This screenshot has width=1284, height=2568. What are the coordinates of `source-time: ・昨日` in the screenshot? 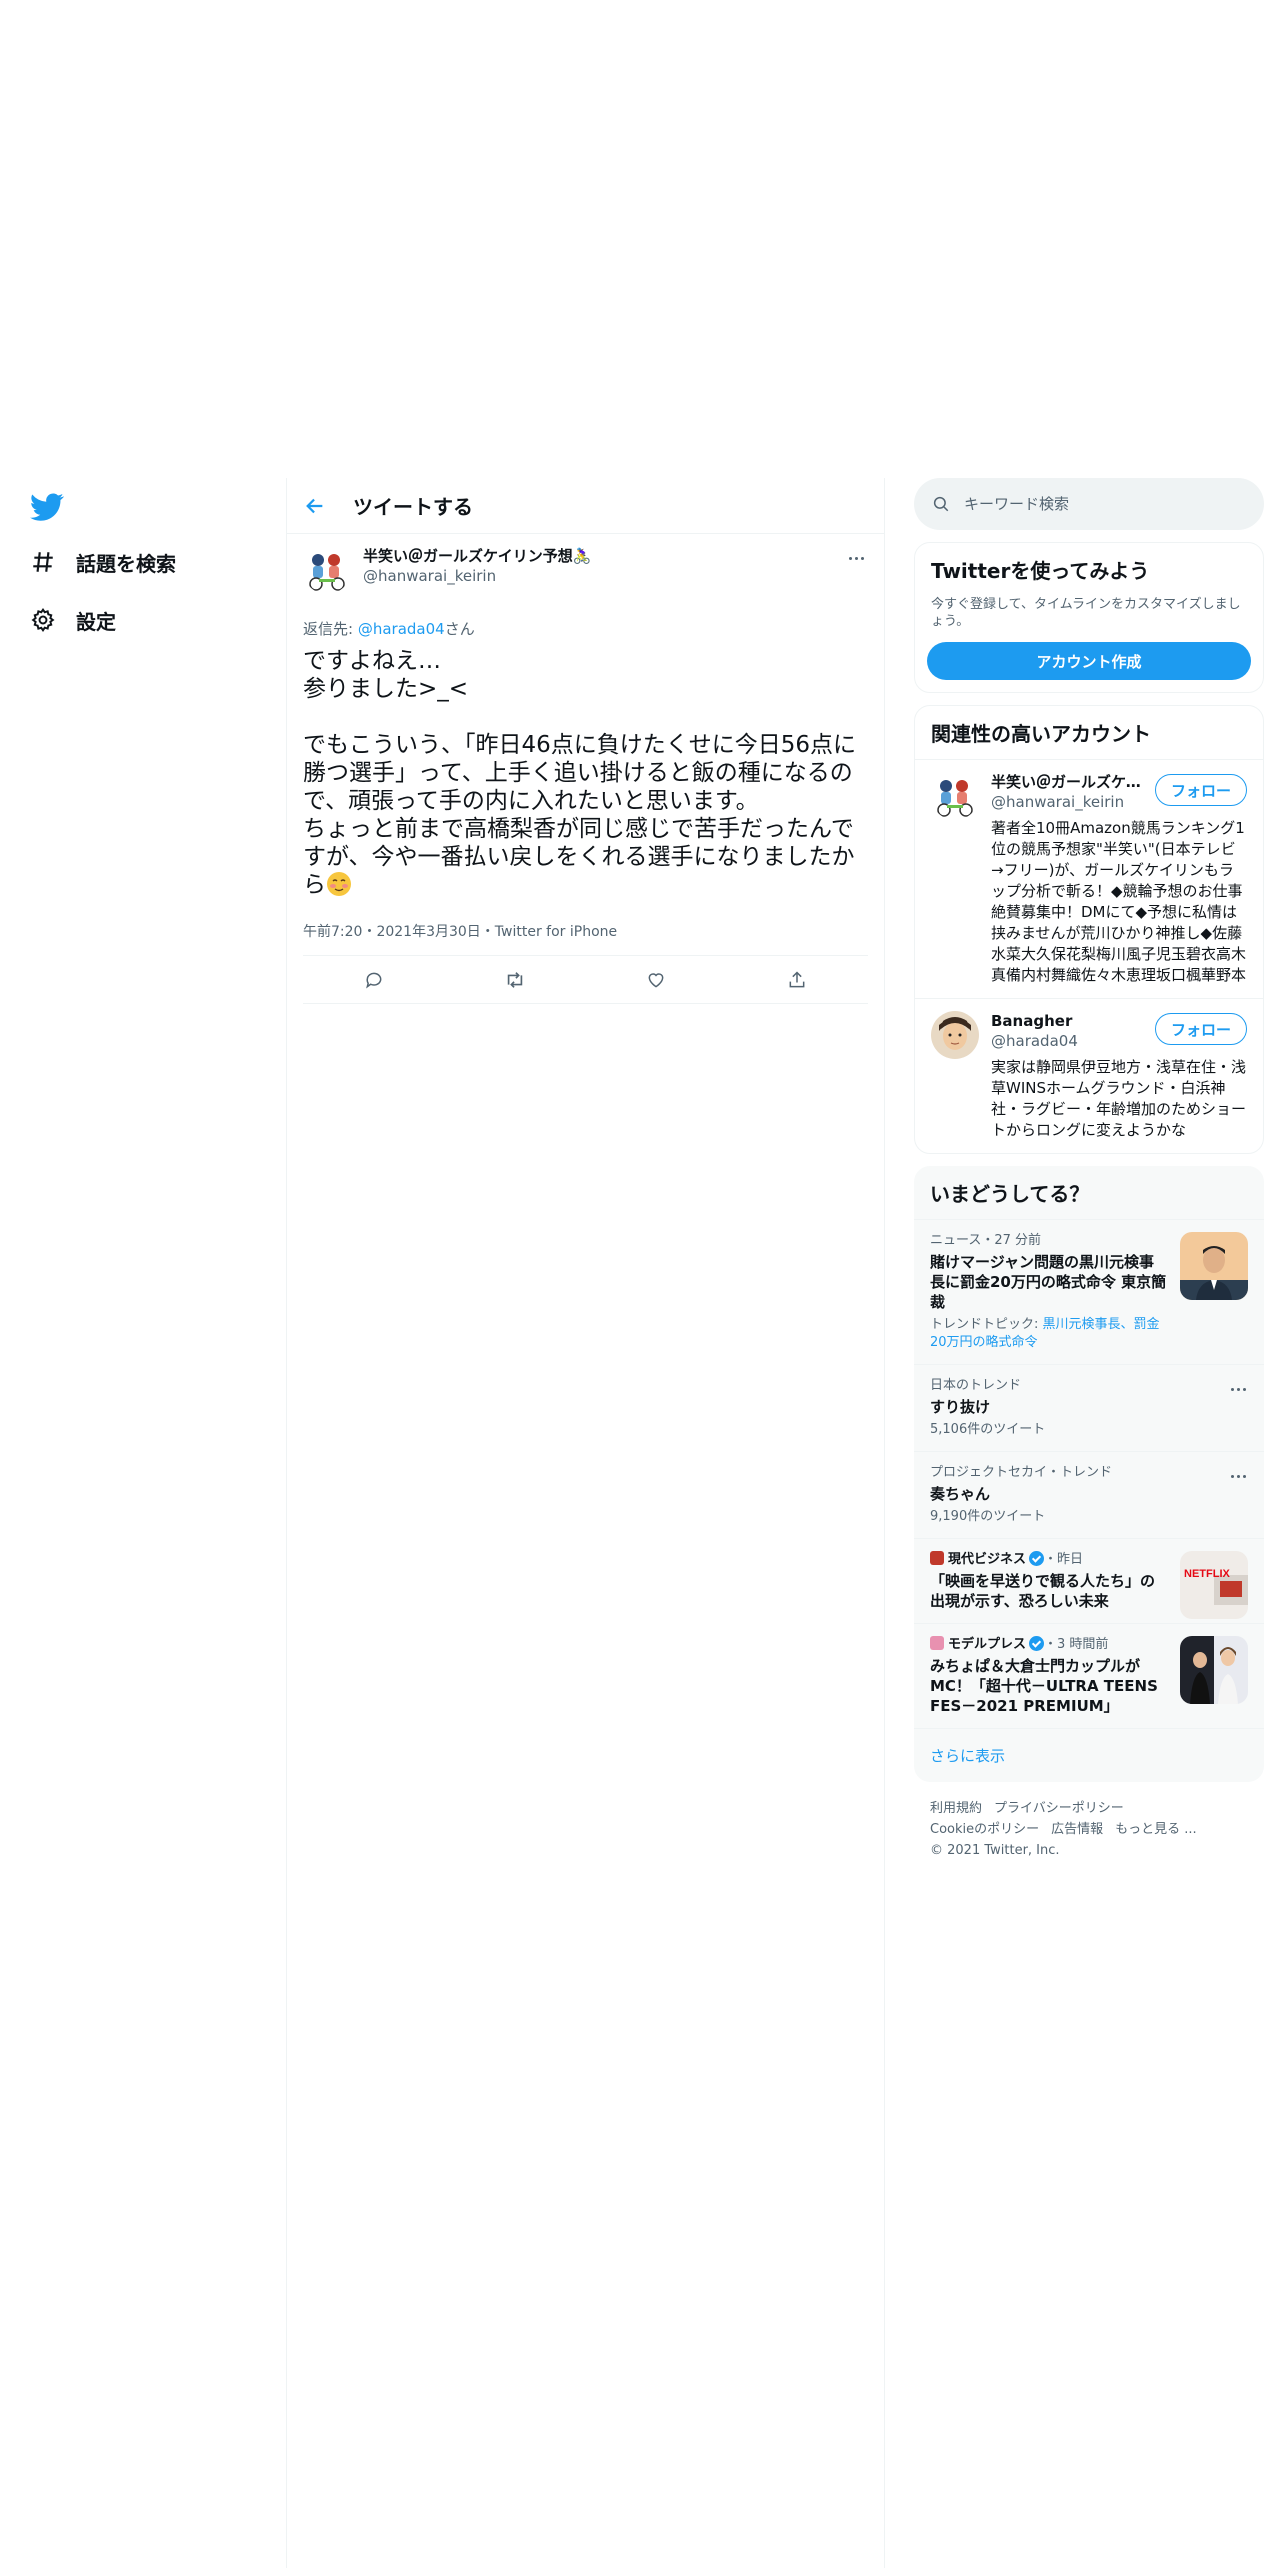 It's located at (1064, 1559).